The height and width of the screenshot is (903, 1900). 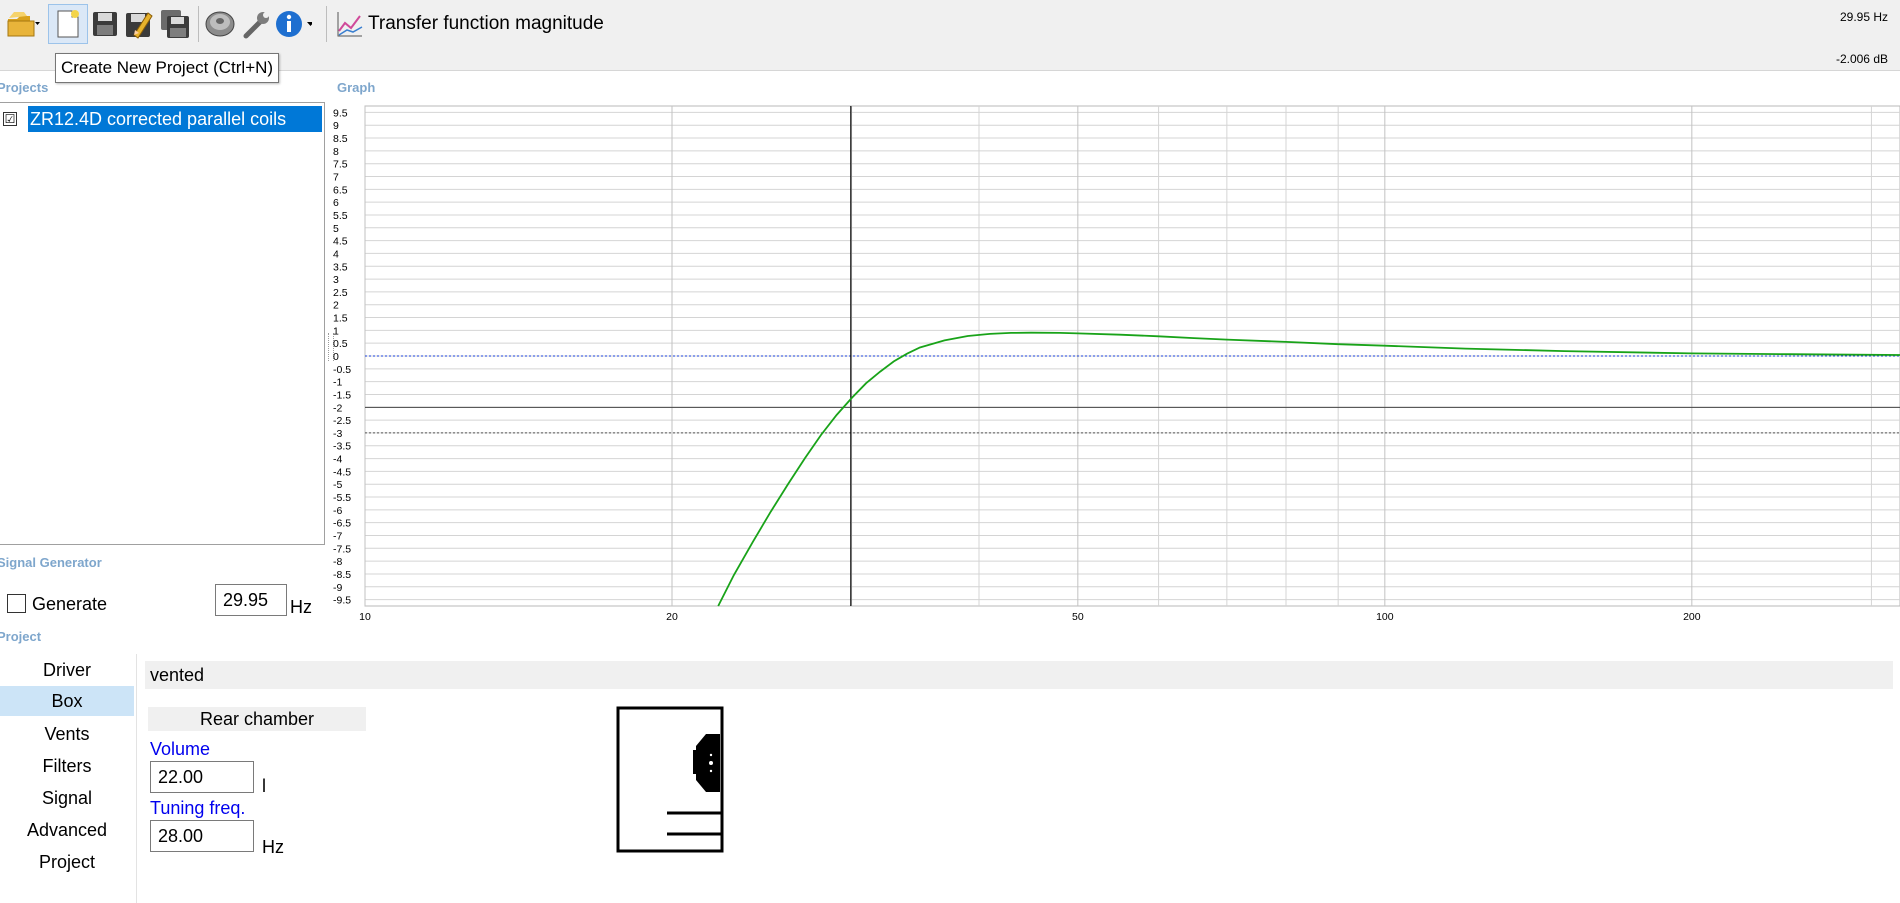 I want to click on open-folder-icon, so click(x=23, y=24).